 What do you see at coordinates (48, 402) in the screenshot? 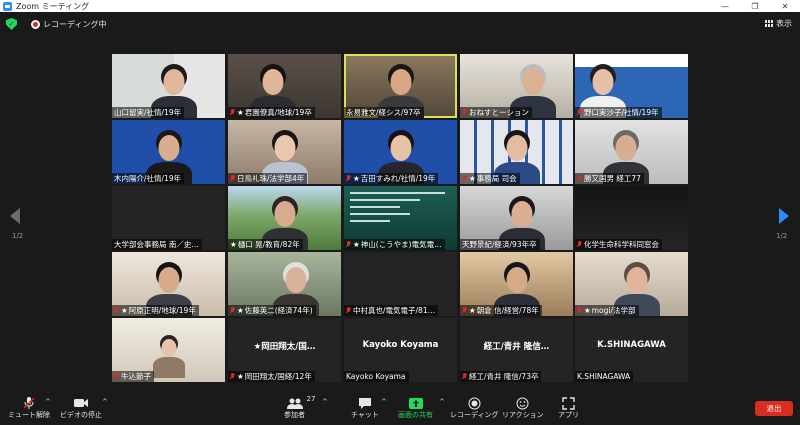
I see `audio-options-caret-icon: ^` at bounding box center [48, 402].